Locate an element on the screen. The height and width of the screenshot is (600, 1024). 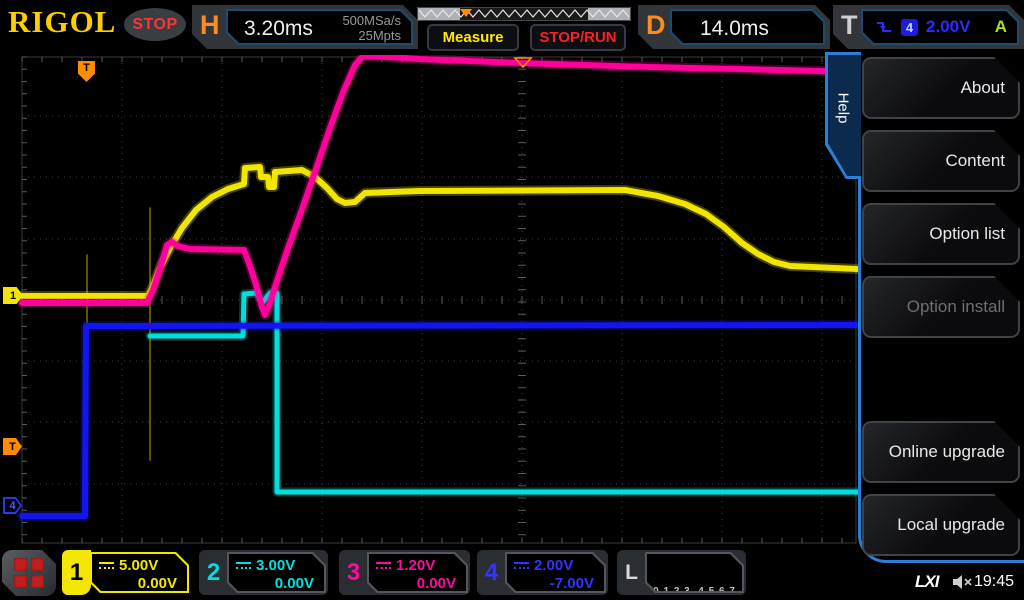
channel3-scale: 1.20V is located at coordinates (416, 565).